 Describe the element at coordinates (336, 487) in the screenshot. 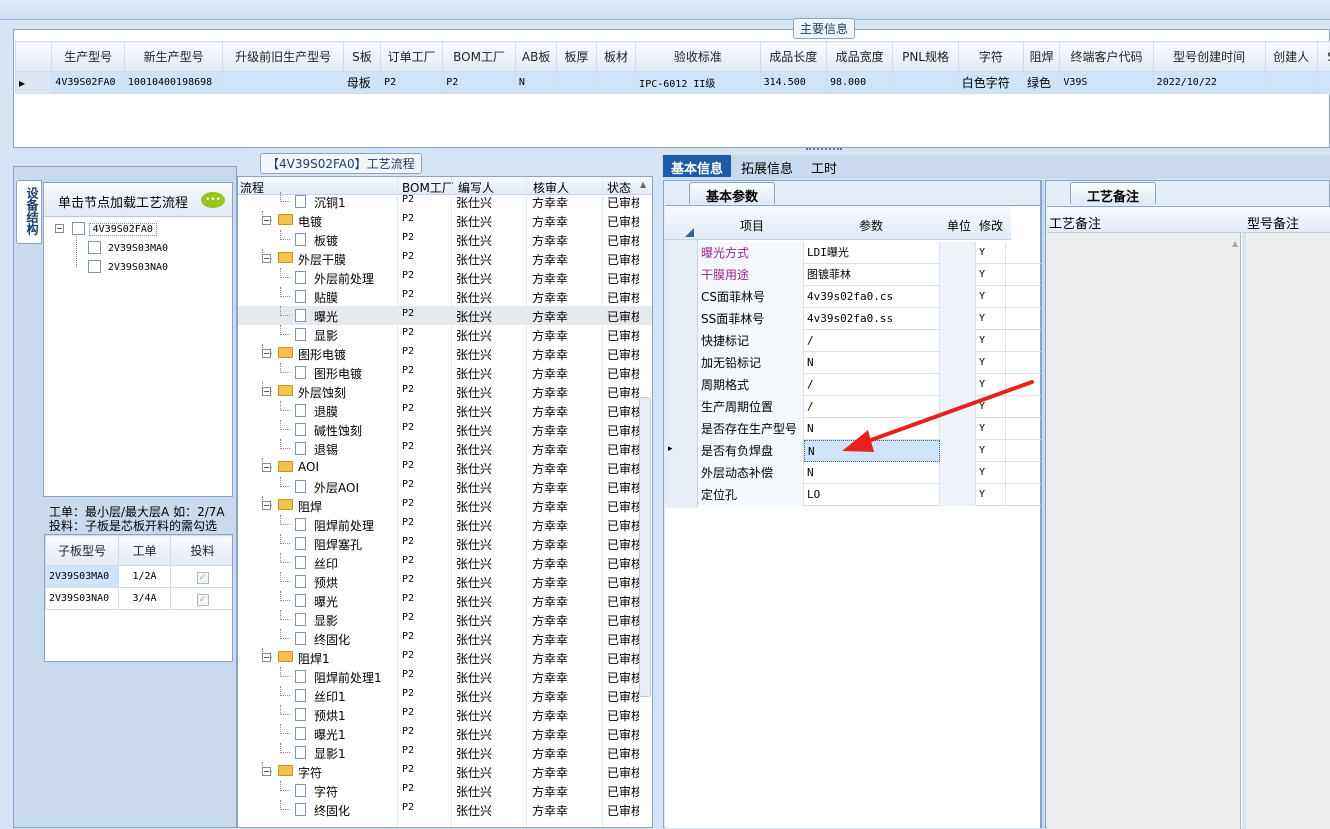

I see `flow-step-name: 外层AOI` at that location.